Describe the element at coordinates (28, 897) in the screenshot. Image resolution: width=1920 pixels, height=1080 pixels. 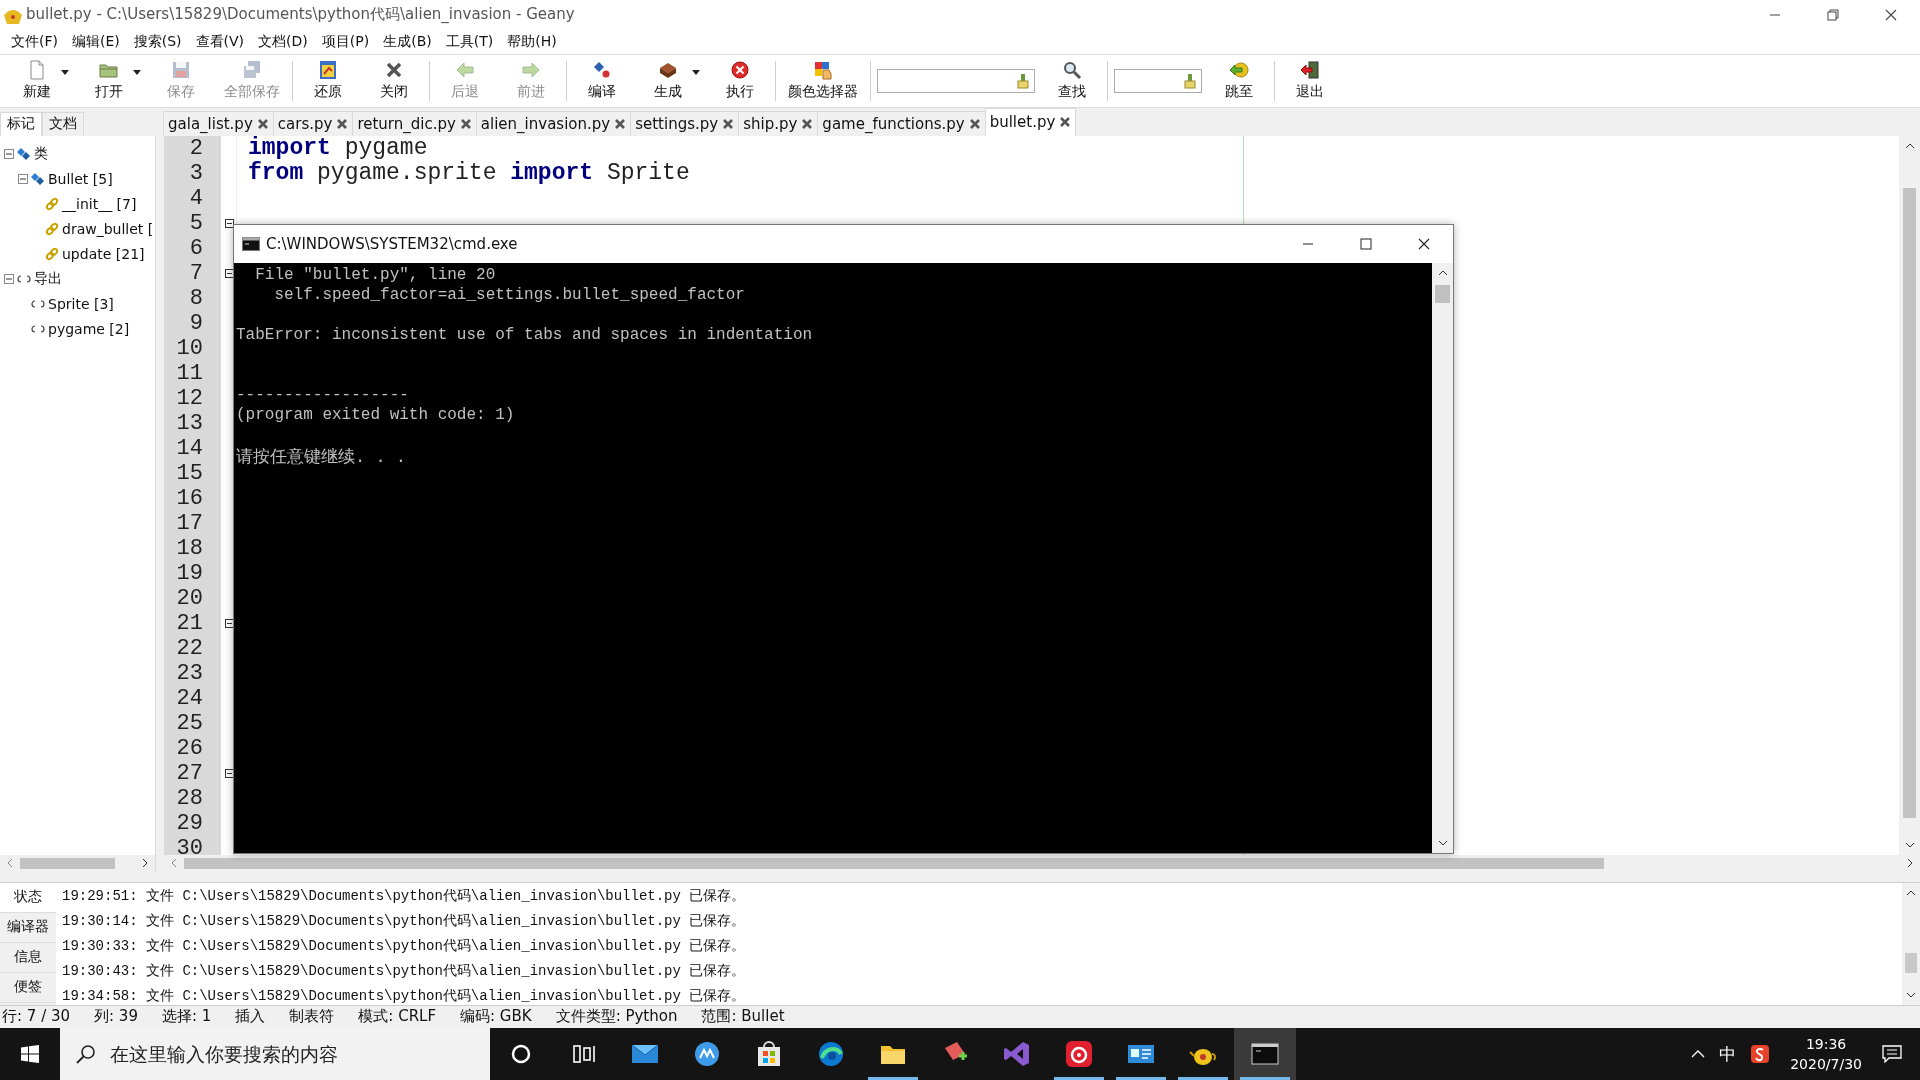
I see `panel-tab: 状态` at that location.